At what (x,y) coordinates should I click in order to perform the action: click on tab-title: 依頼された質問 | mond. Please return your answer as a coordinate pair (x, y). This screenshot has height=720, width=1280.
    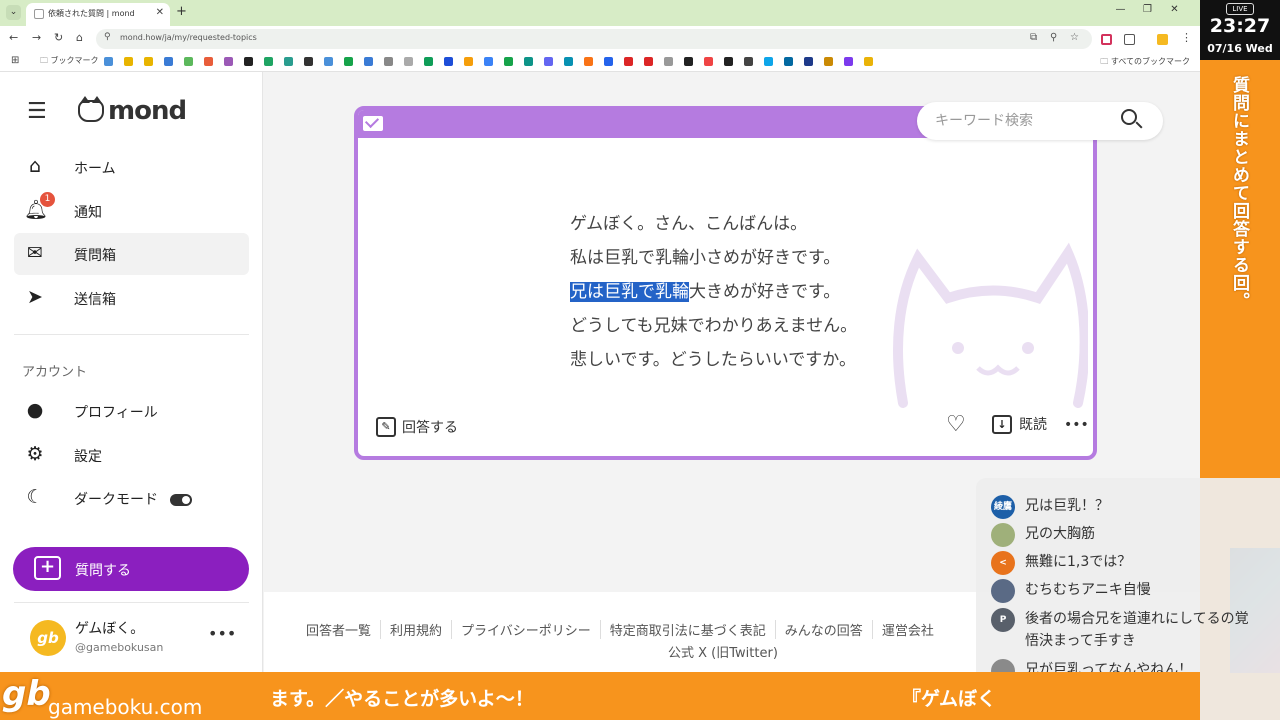
    Looking at the image, I should click on (91, 13).